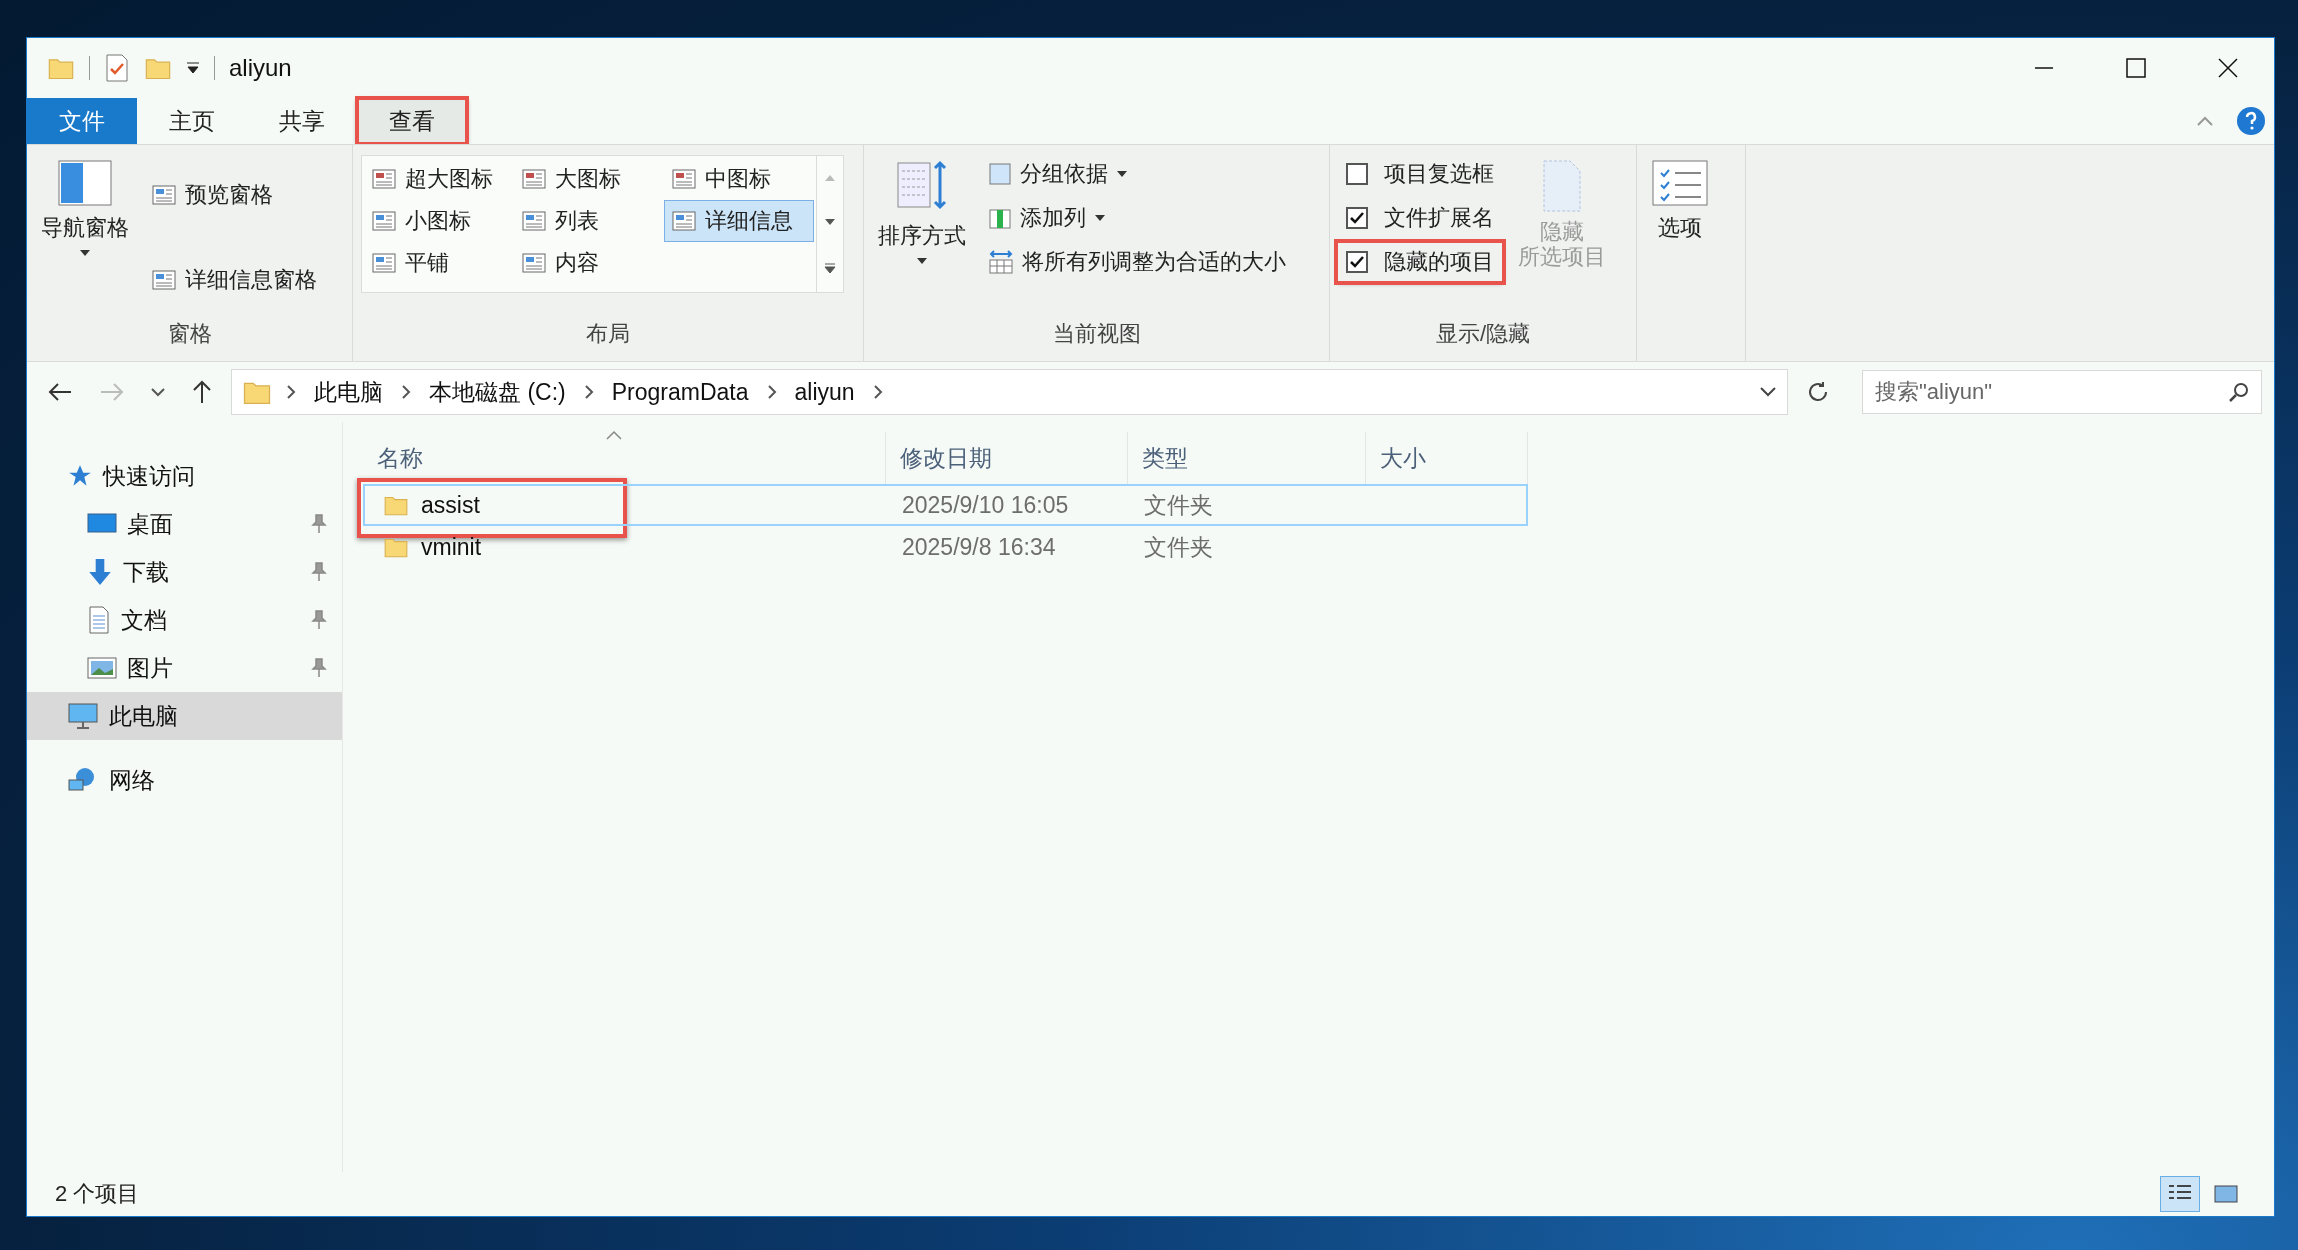 This screenshot has height=1250, width=2298. What do you see at coordinates (1000, 174) in the screenshot?
I see `group-by-icon` at bounding box center [1000, 174].